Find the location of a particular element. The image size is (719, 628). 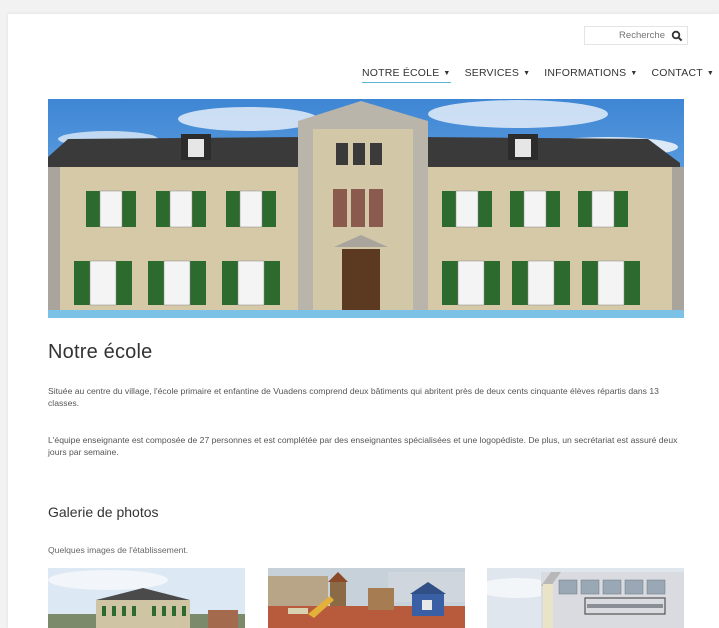

nav-item-label: INFORMATIONS is located at coordinates (585, 73).